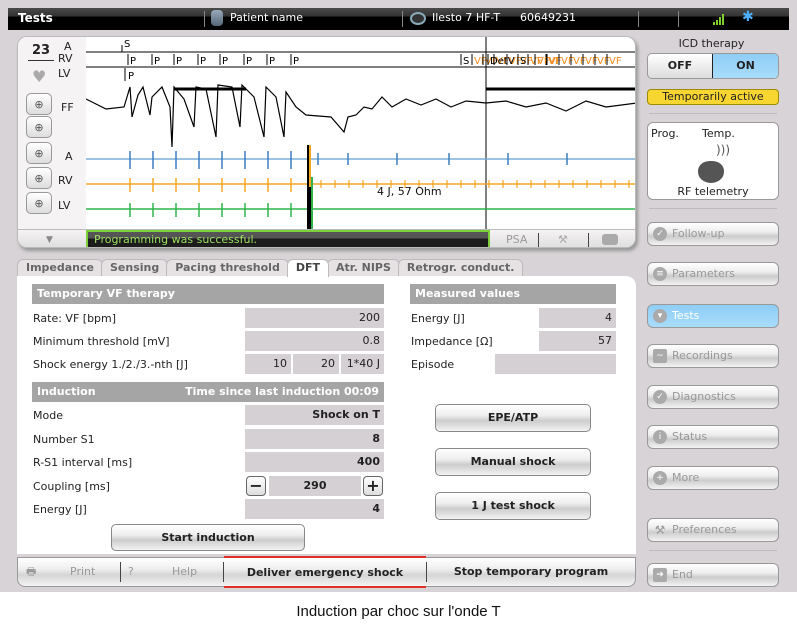  What do you see at coordinates (665, 133) in the screenshot?
I see `prog-label: Prog.` at bounding box center [665, 133].